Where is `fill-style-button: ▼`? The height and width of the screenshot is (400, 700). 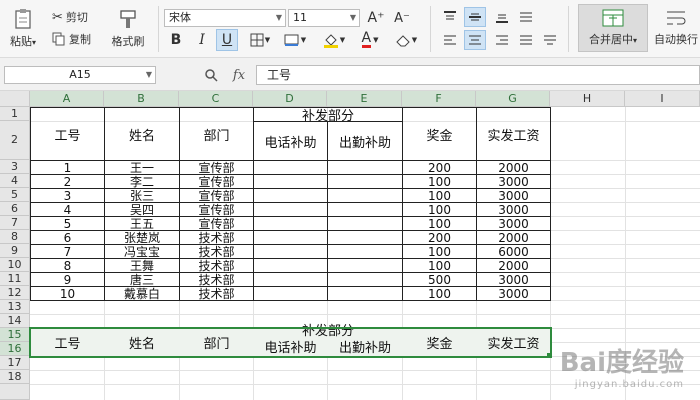
fill-style-button: ▼ is located at coordinates (295, 40).